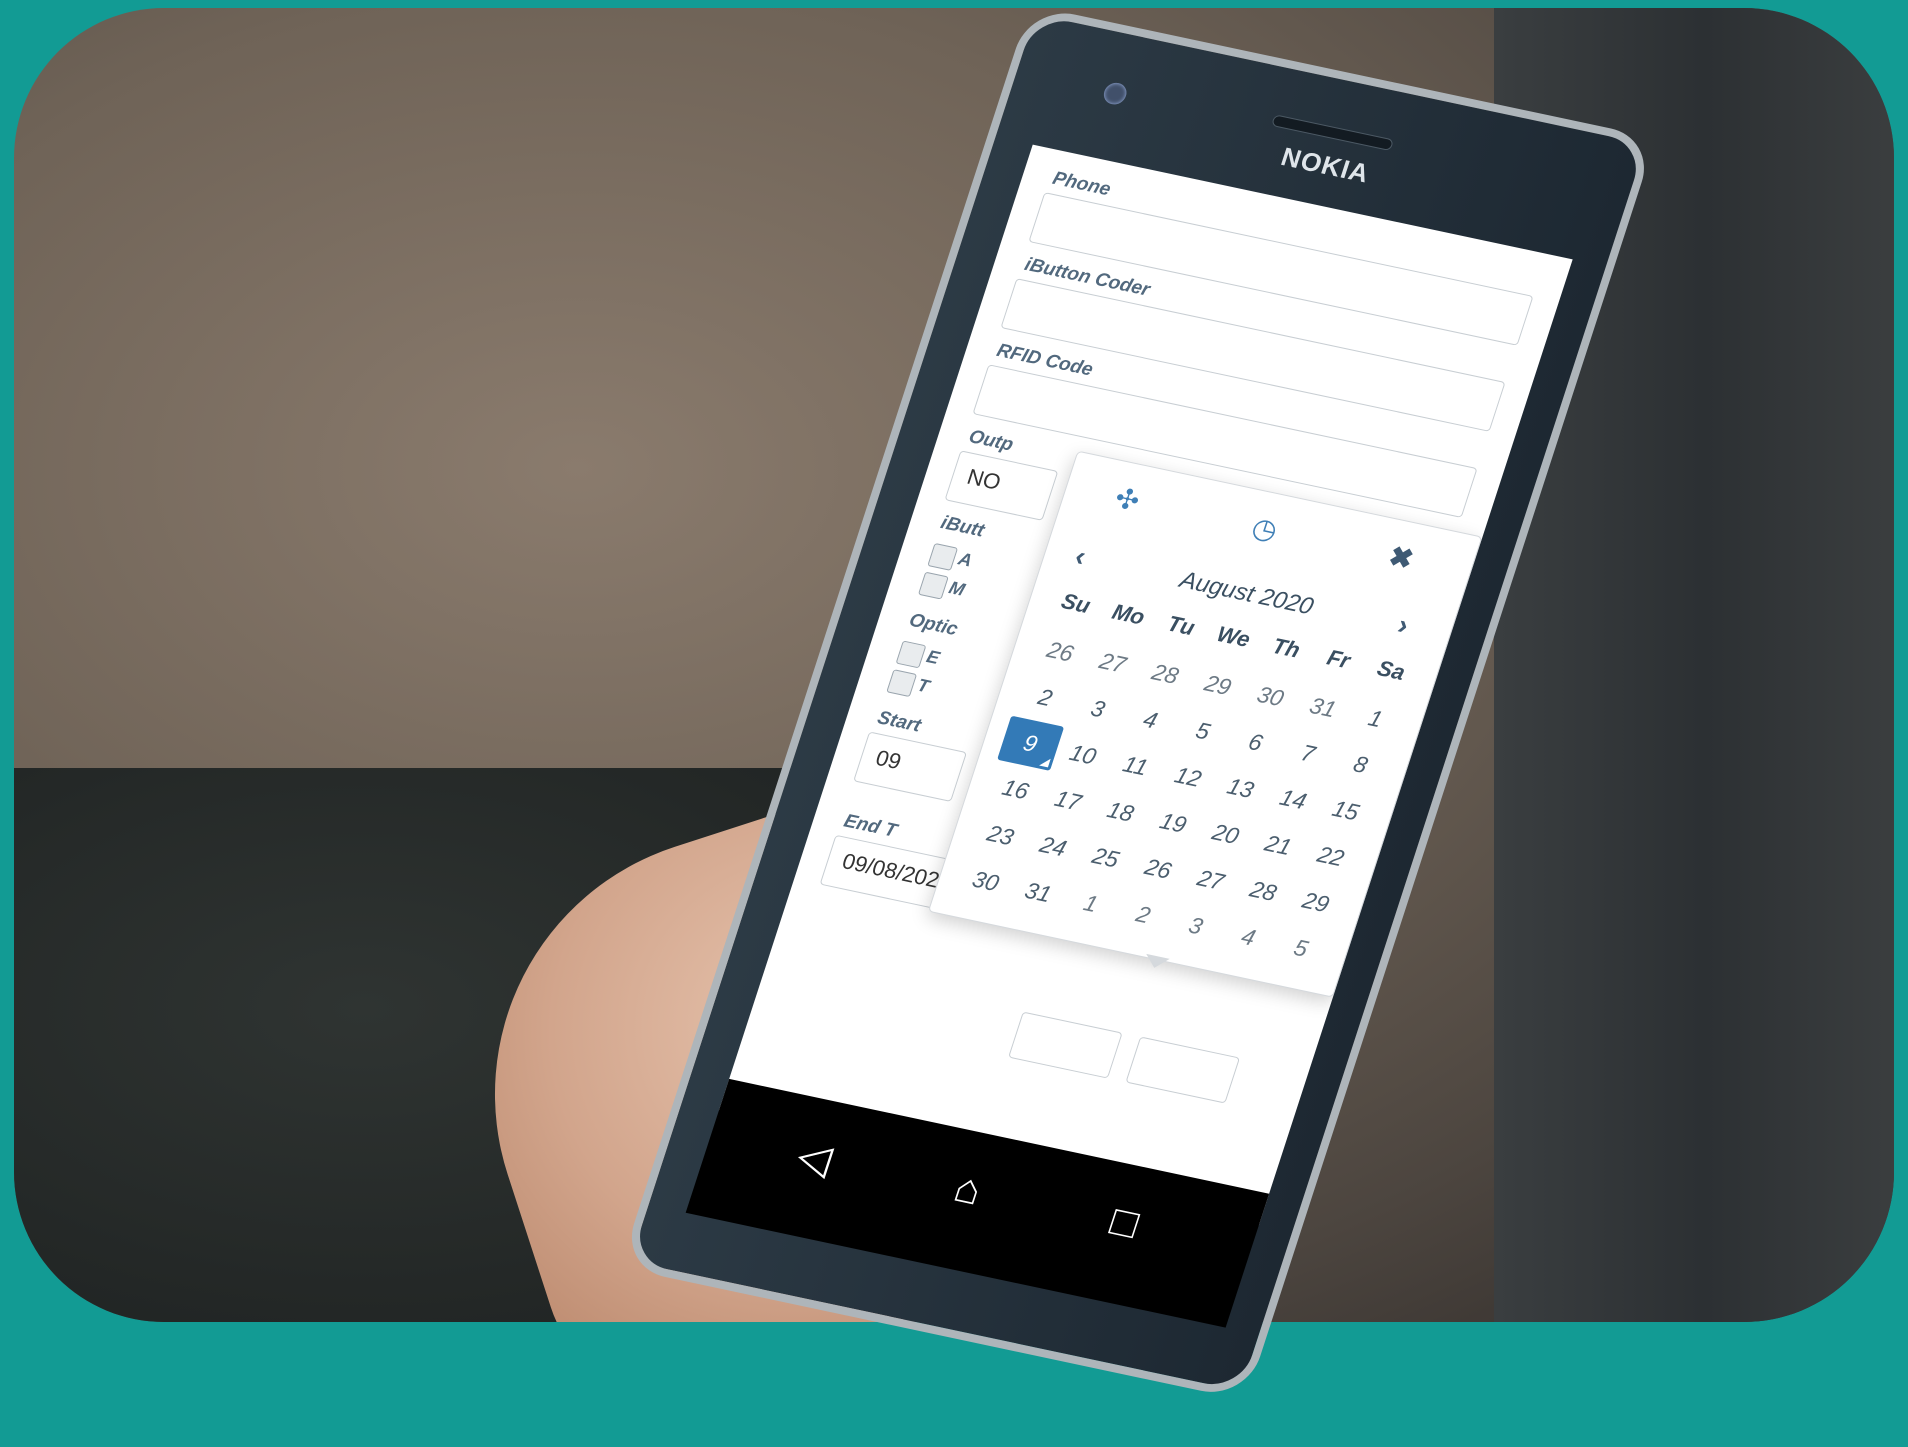  What do you see at coordinates (991, 441) in the screenshot?
I see `output-label: Outp` at bounding box center [991, 441].